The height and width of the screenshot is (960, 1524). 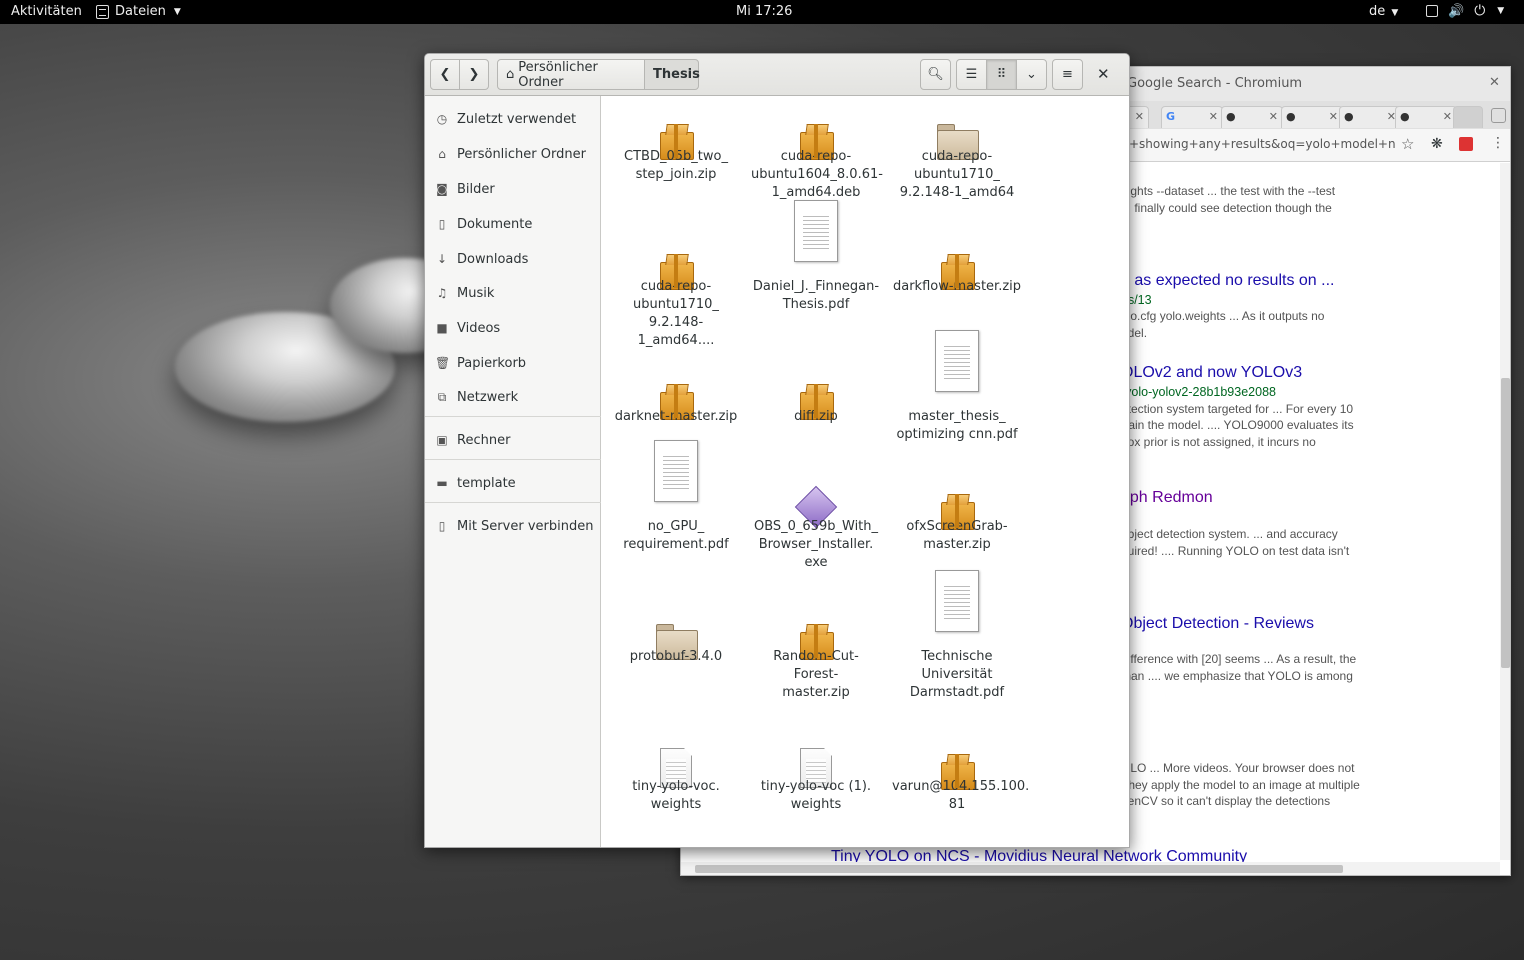 I want to click on new-tab-button, so click(x=1468, y=117).